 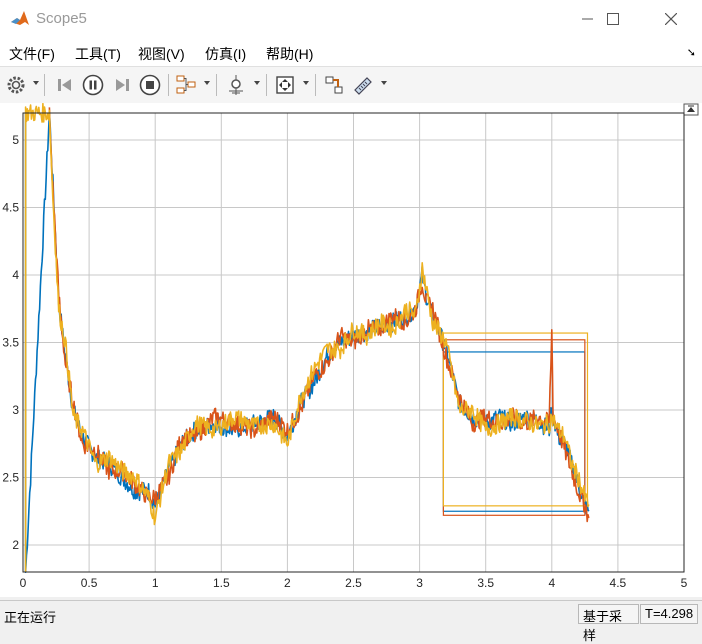 I want to click on window-title: Scope5, so click(x=61, y=18).